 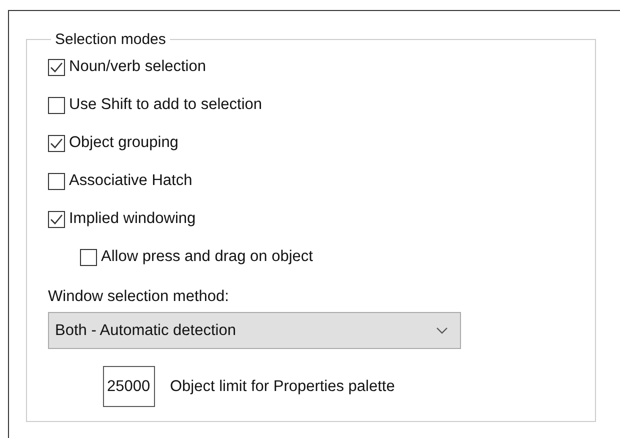 What do you see at coordinates (321, 67) in the screenshot?
I see `checkbox-option: Noun/verb selection` at bounding box center [321, 67].